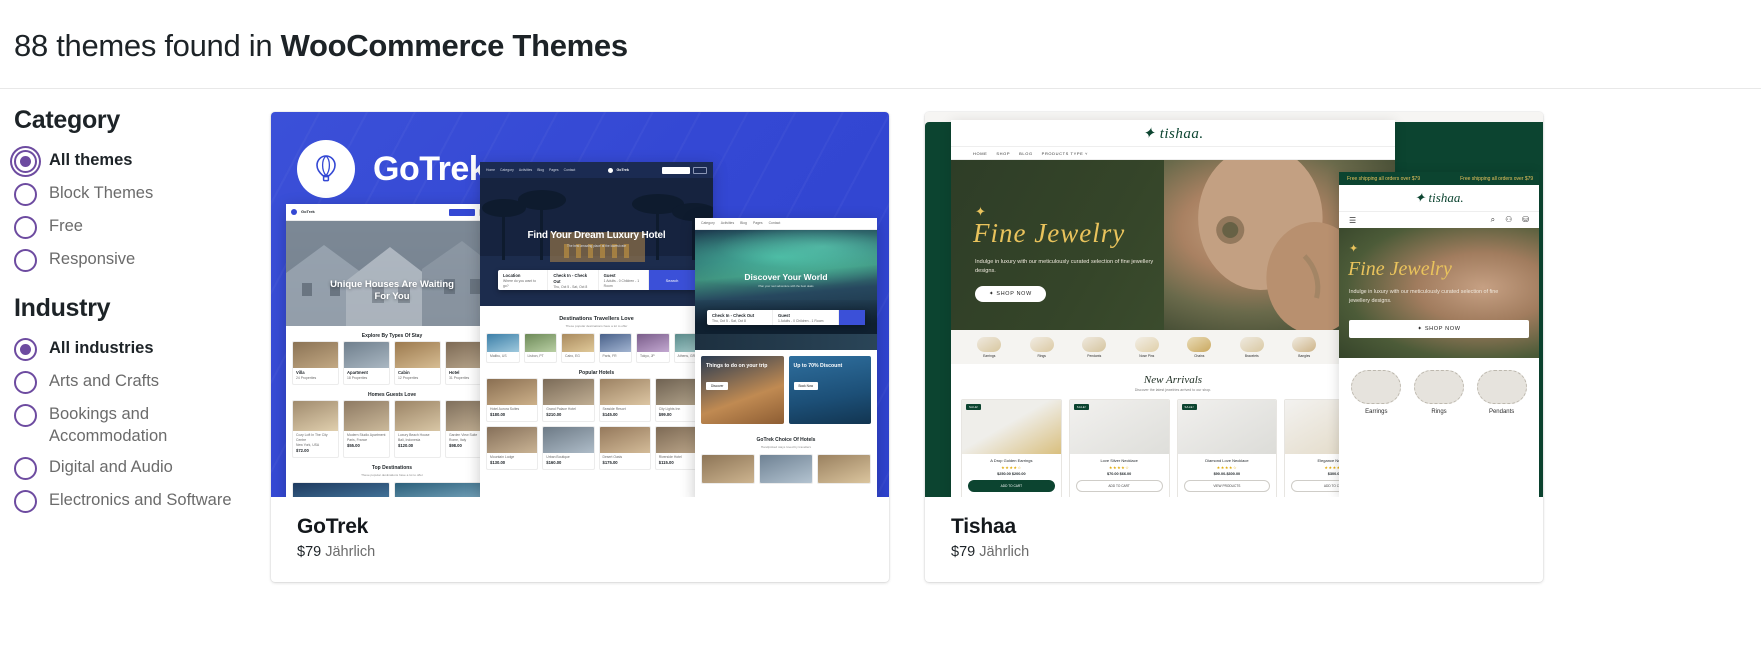 This screenshot has height=654, width=1761. I want to click on filter-option-free: Free, so click(139, 227).